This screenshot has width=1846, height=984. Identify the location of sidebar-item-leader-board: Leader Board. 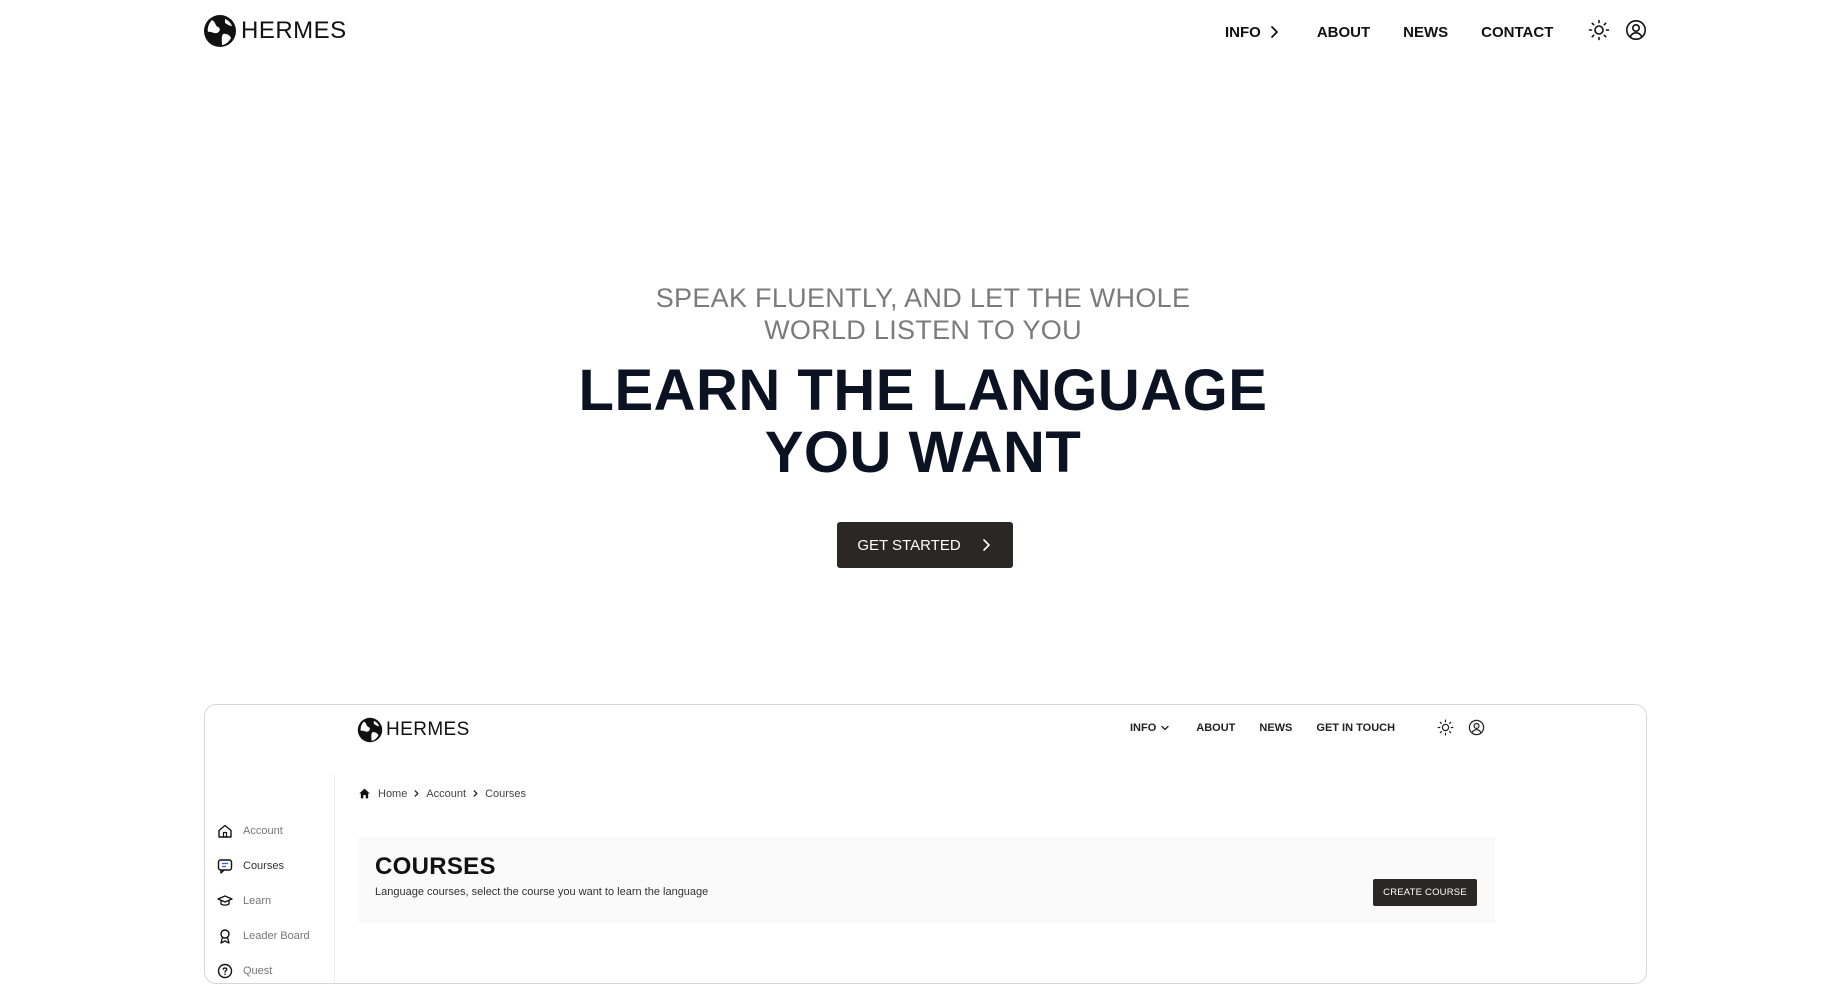
(263, 935).